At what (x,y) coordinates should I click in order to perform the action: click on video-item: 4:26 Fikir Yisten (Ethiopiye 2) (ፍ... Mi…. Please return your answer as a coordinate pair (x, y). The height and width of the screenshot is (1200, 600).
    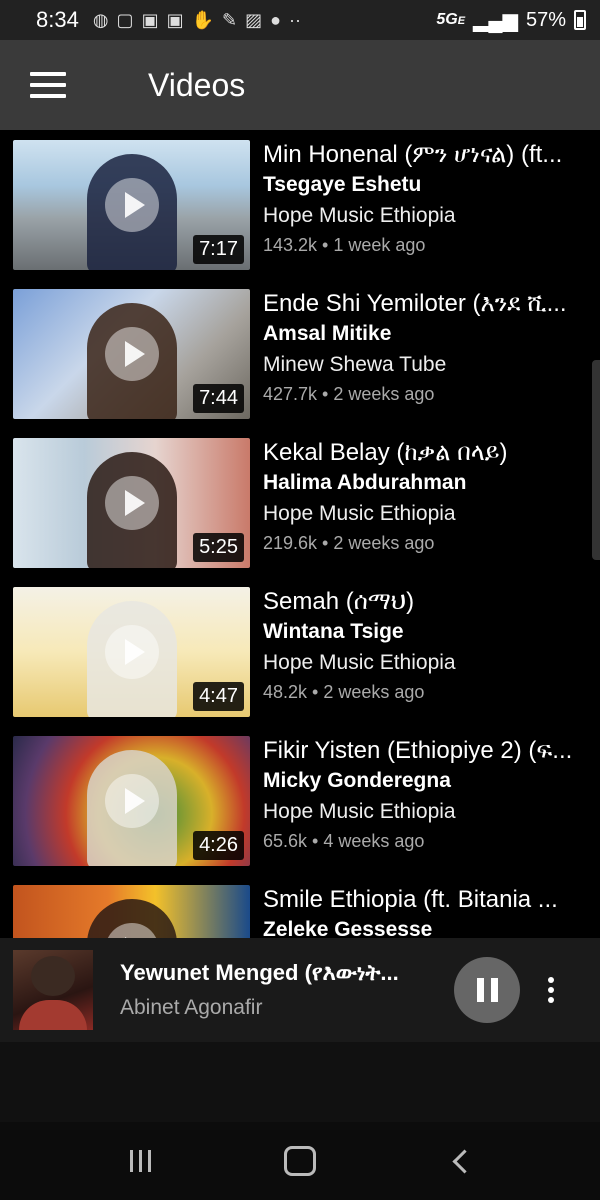
    Looking at the image, I should click on (300, 800).